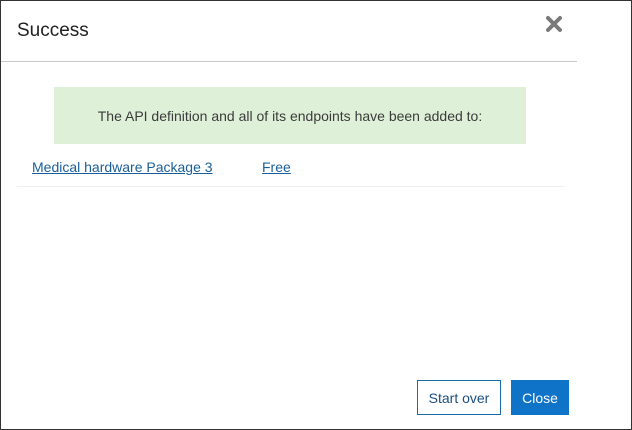  Describe the element at coordinates (540, 397) in the screenshot. I see `close-button: Close` at that location.